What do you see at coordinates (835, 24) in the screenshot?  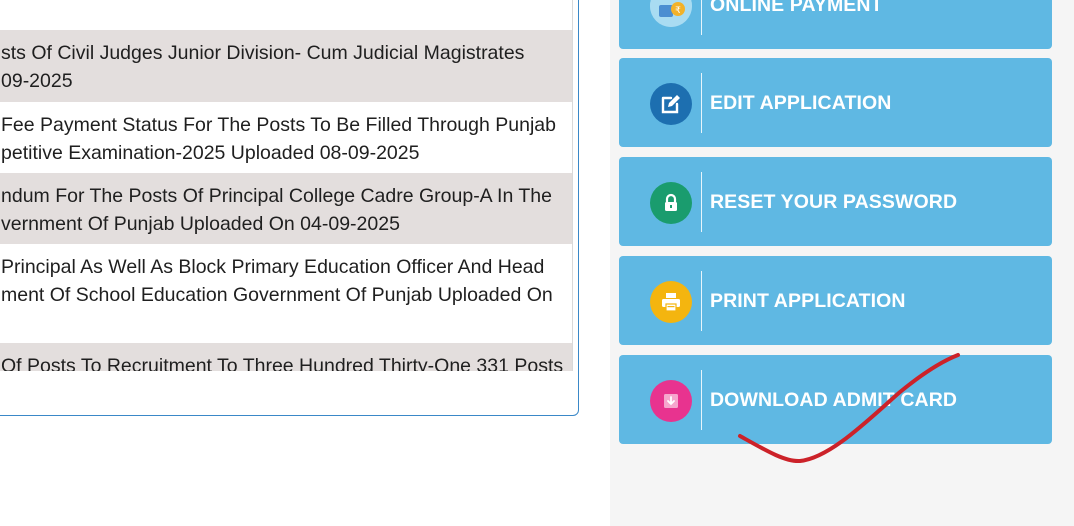 I see `online-payment-button: ₹ ONLINE PAYMENT` at bounding box center [835, 24].